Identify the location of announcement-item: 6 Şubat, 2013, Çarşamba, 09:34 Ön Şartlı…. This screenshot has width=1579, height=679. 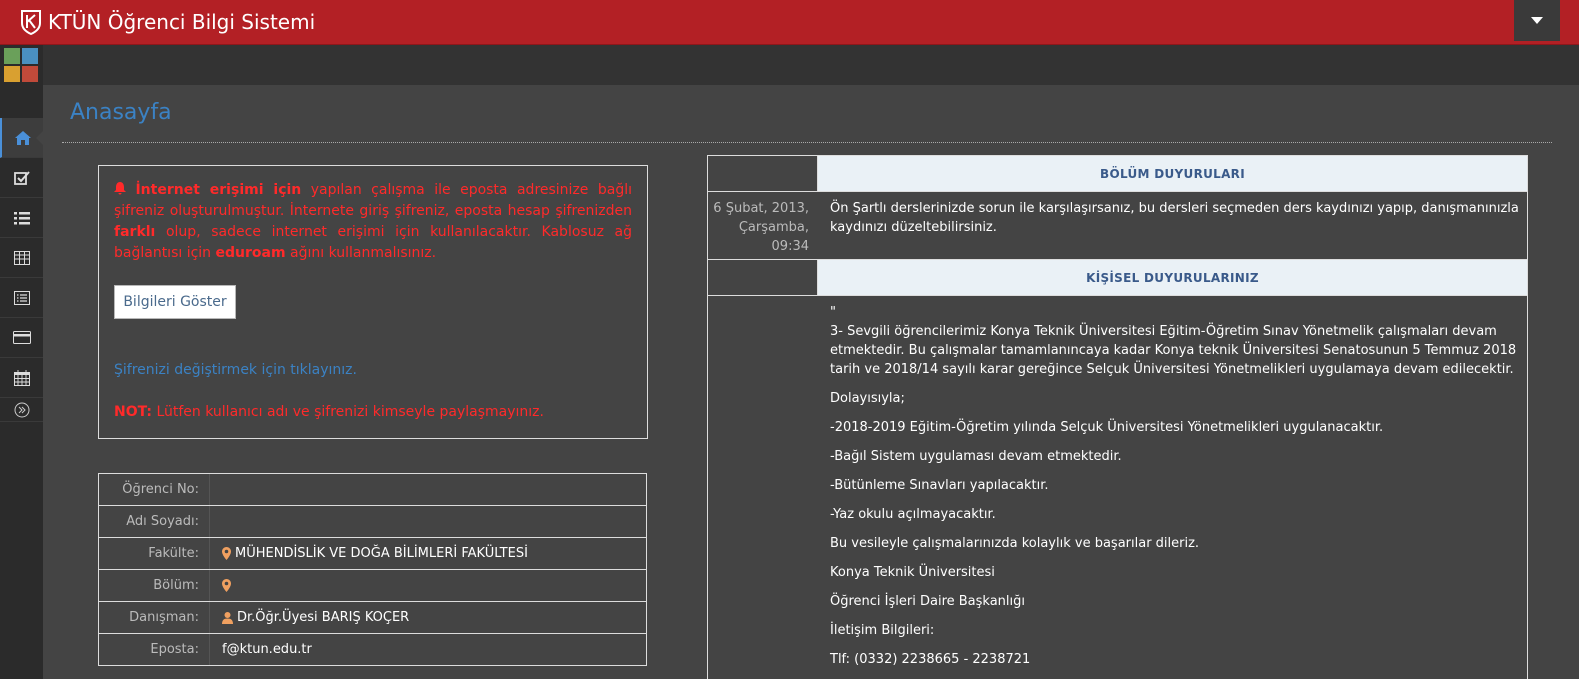
(1117, 226).